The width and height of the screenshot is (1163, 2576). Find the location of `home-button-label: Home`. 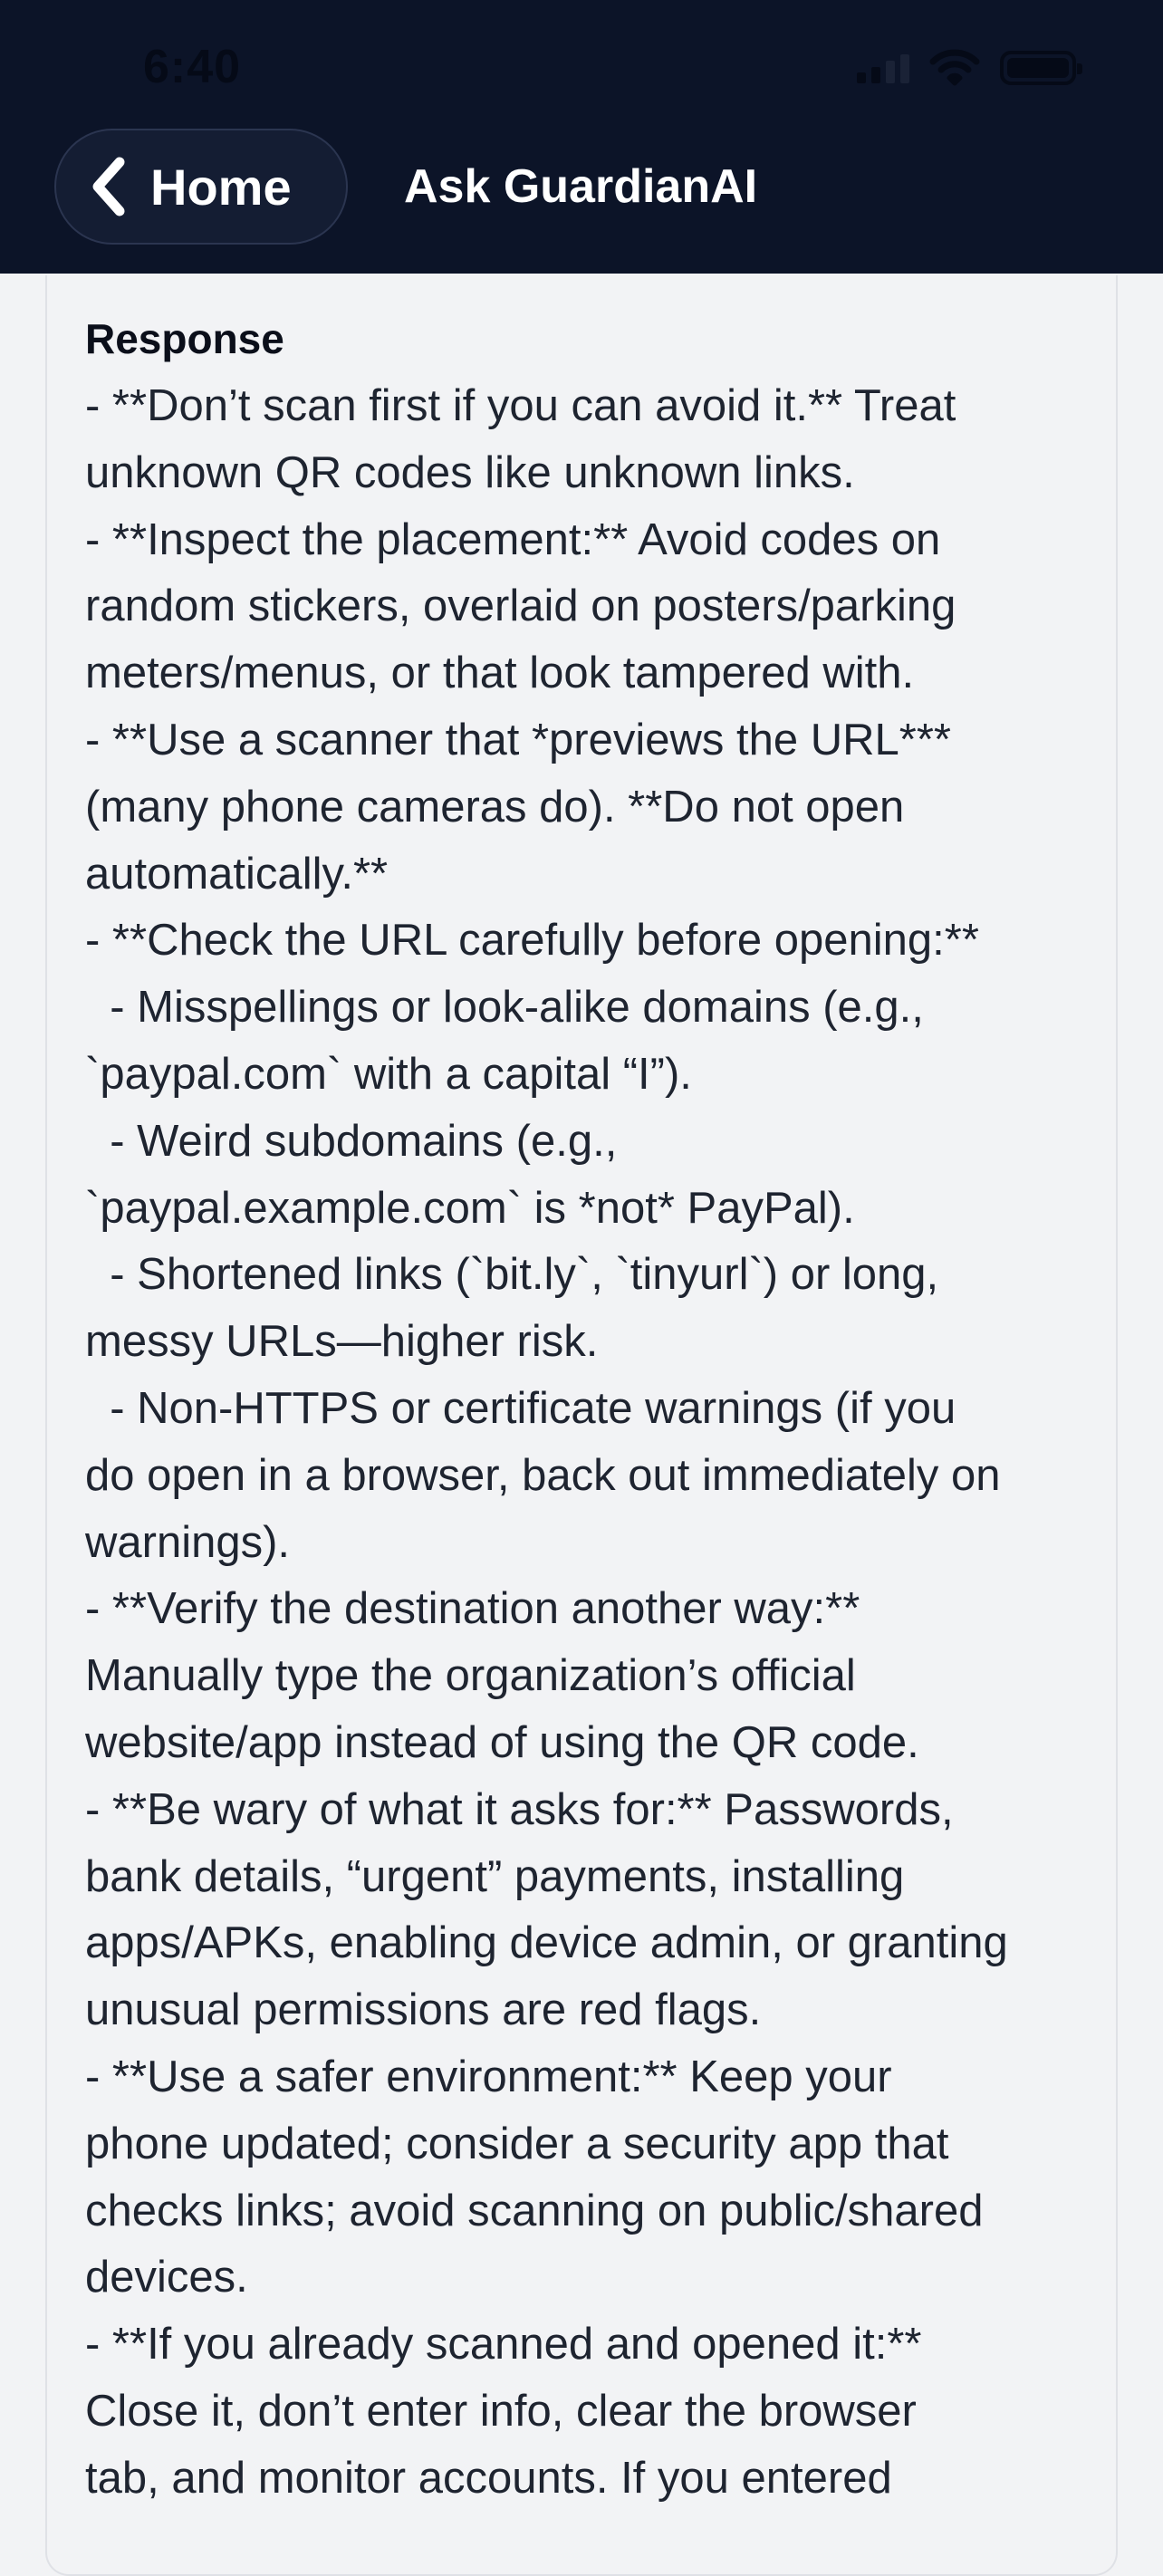

home-button-label: Home is located at coordinates (221, 187).